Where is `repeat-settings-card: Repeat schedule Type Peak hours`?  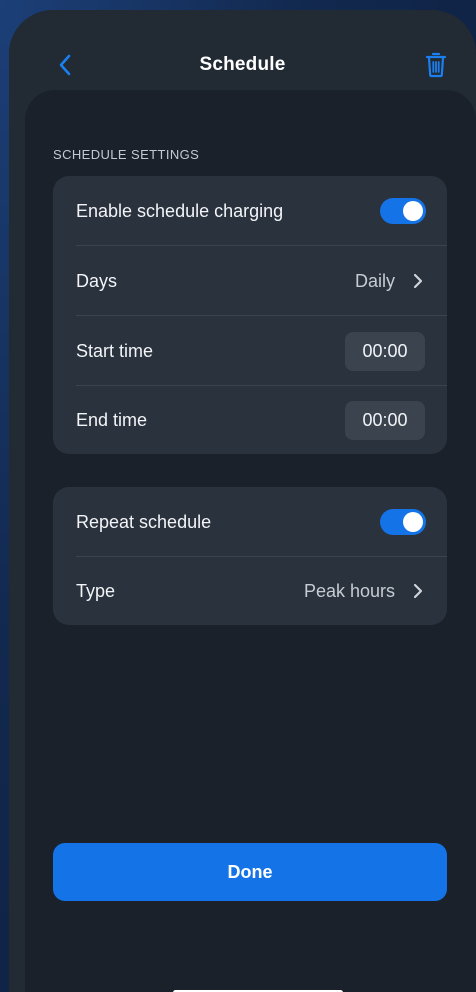
repeat-settings-card: Repeat schedule Type Peak hours is located at coordinates (250, 556).